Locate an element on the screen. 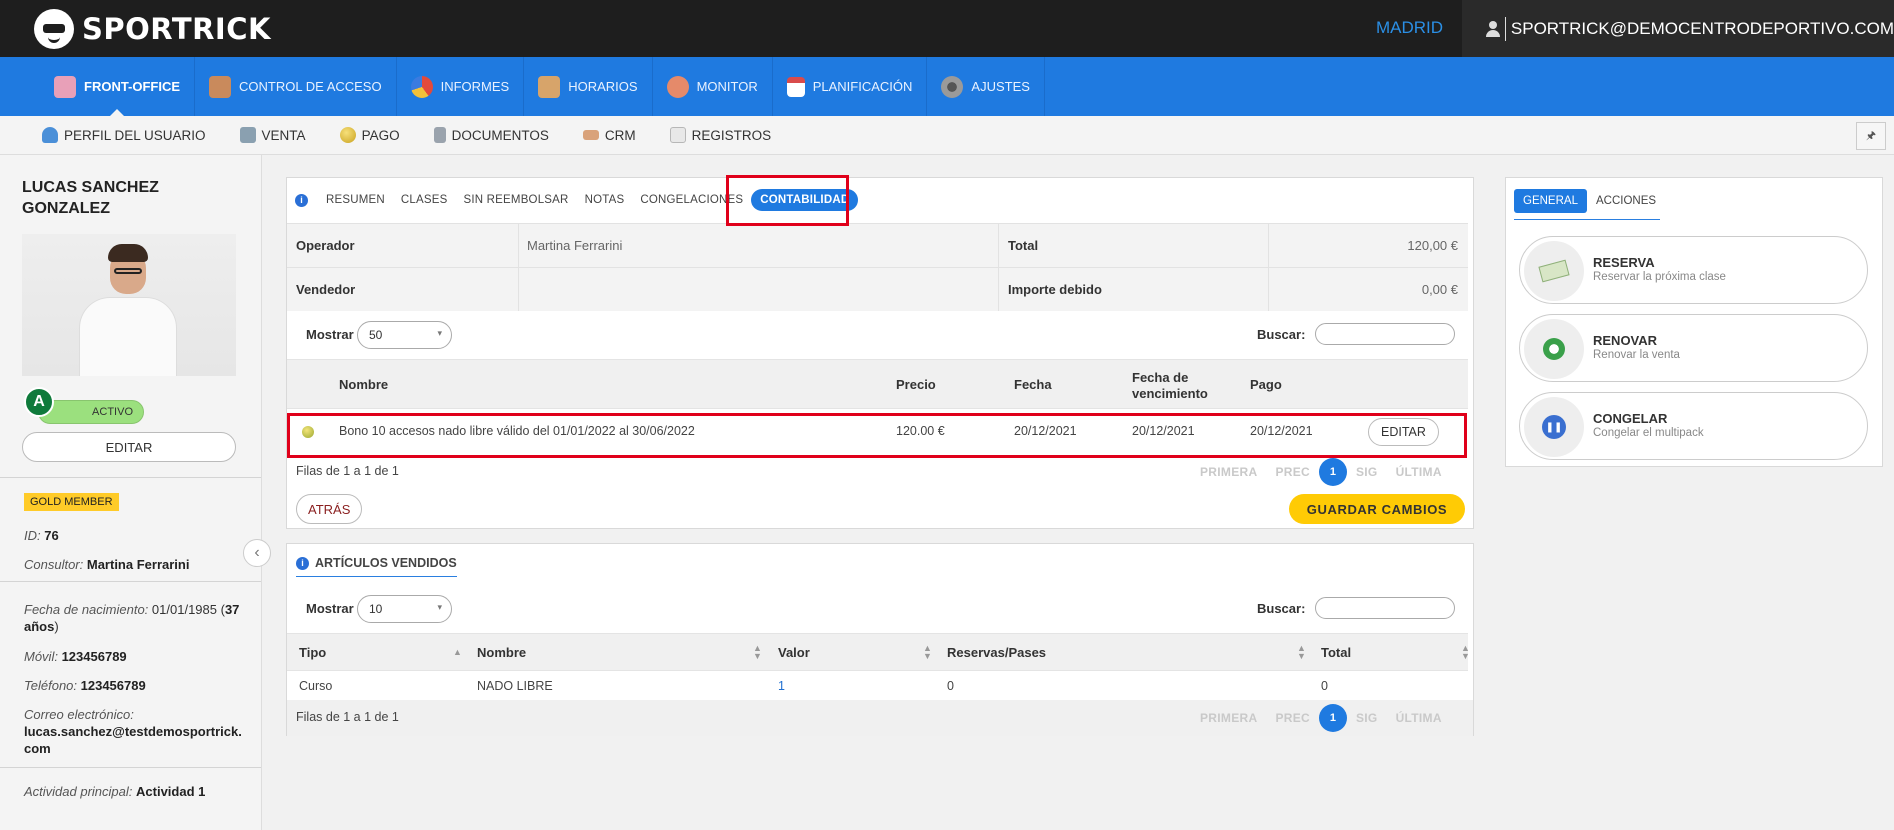 The width and height of the screenshot is (1894, 830). tab-notes: NOTAS is located at coordinates (605, 200).